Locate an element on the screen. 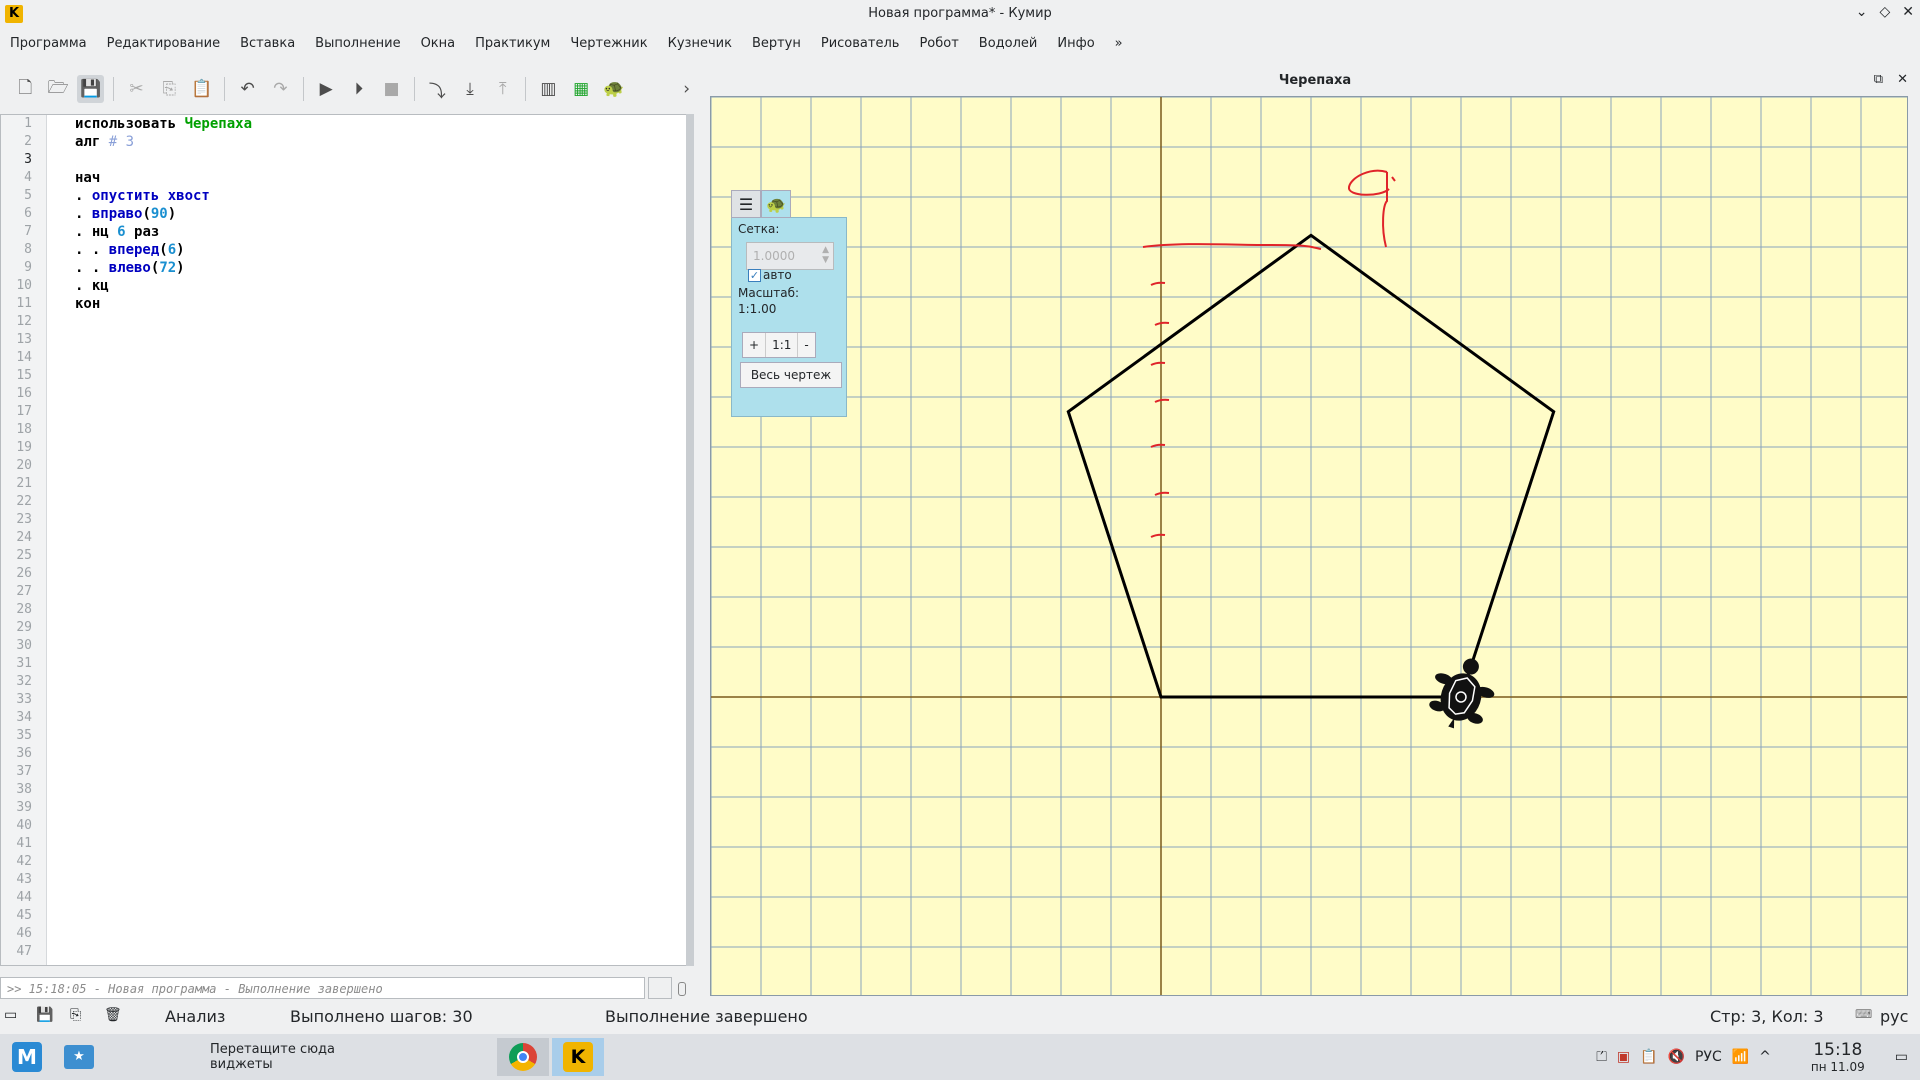 Image resolution: width=1920 pixels, height=1080 pixels. menu-windows: Окна is located at coordinates (438, 43).